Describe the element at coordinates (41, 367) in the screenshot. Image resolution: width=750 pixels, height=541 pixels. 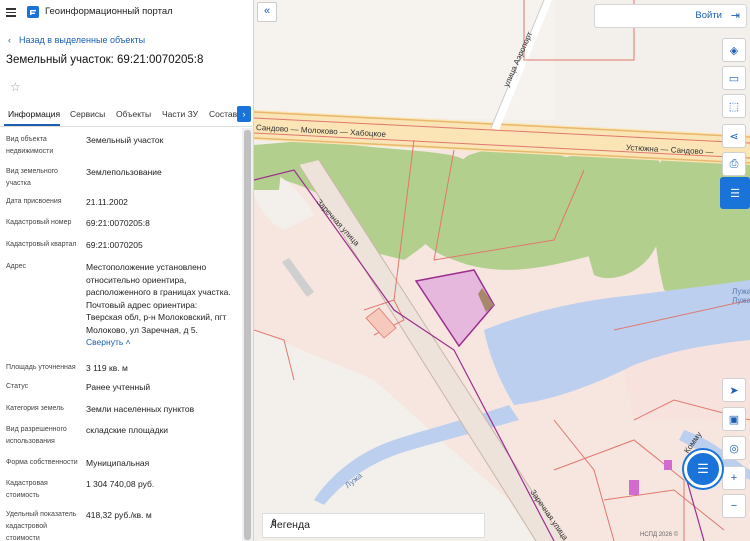
I see `property-label: Площадь уточненная` at that location.